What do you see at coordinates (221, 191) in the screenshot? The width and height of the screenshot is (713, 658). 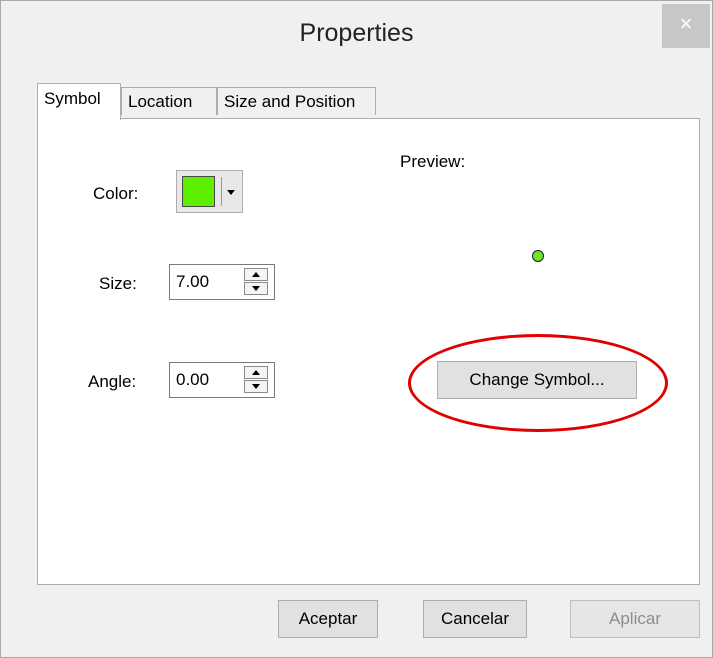 I see `color-picker-divider` at bounding box center [221, 191].